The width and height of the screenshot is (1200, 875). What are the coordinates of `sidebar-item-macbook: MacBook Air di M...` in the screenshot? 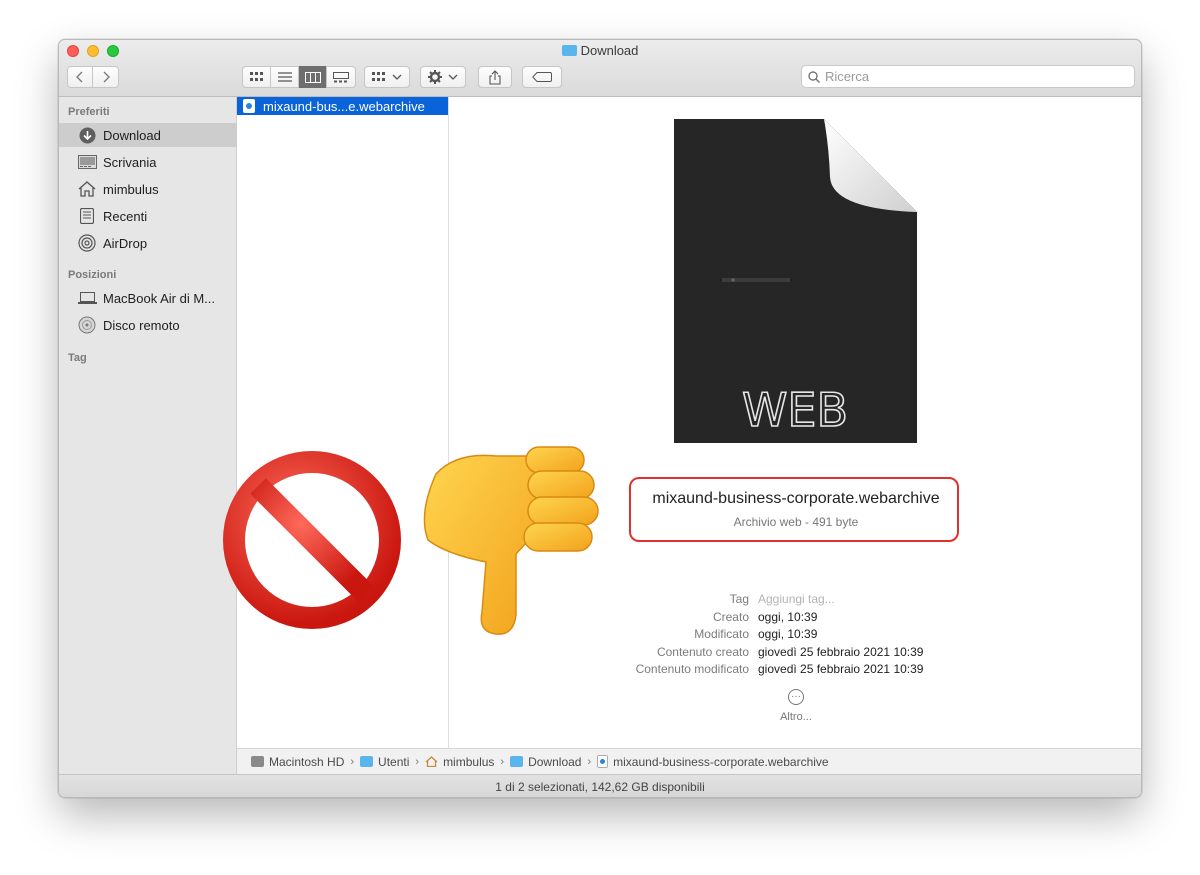 It's located at (148, 298).